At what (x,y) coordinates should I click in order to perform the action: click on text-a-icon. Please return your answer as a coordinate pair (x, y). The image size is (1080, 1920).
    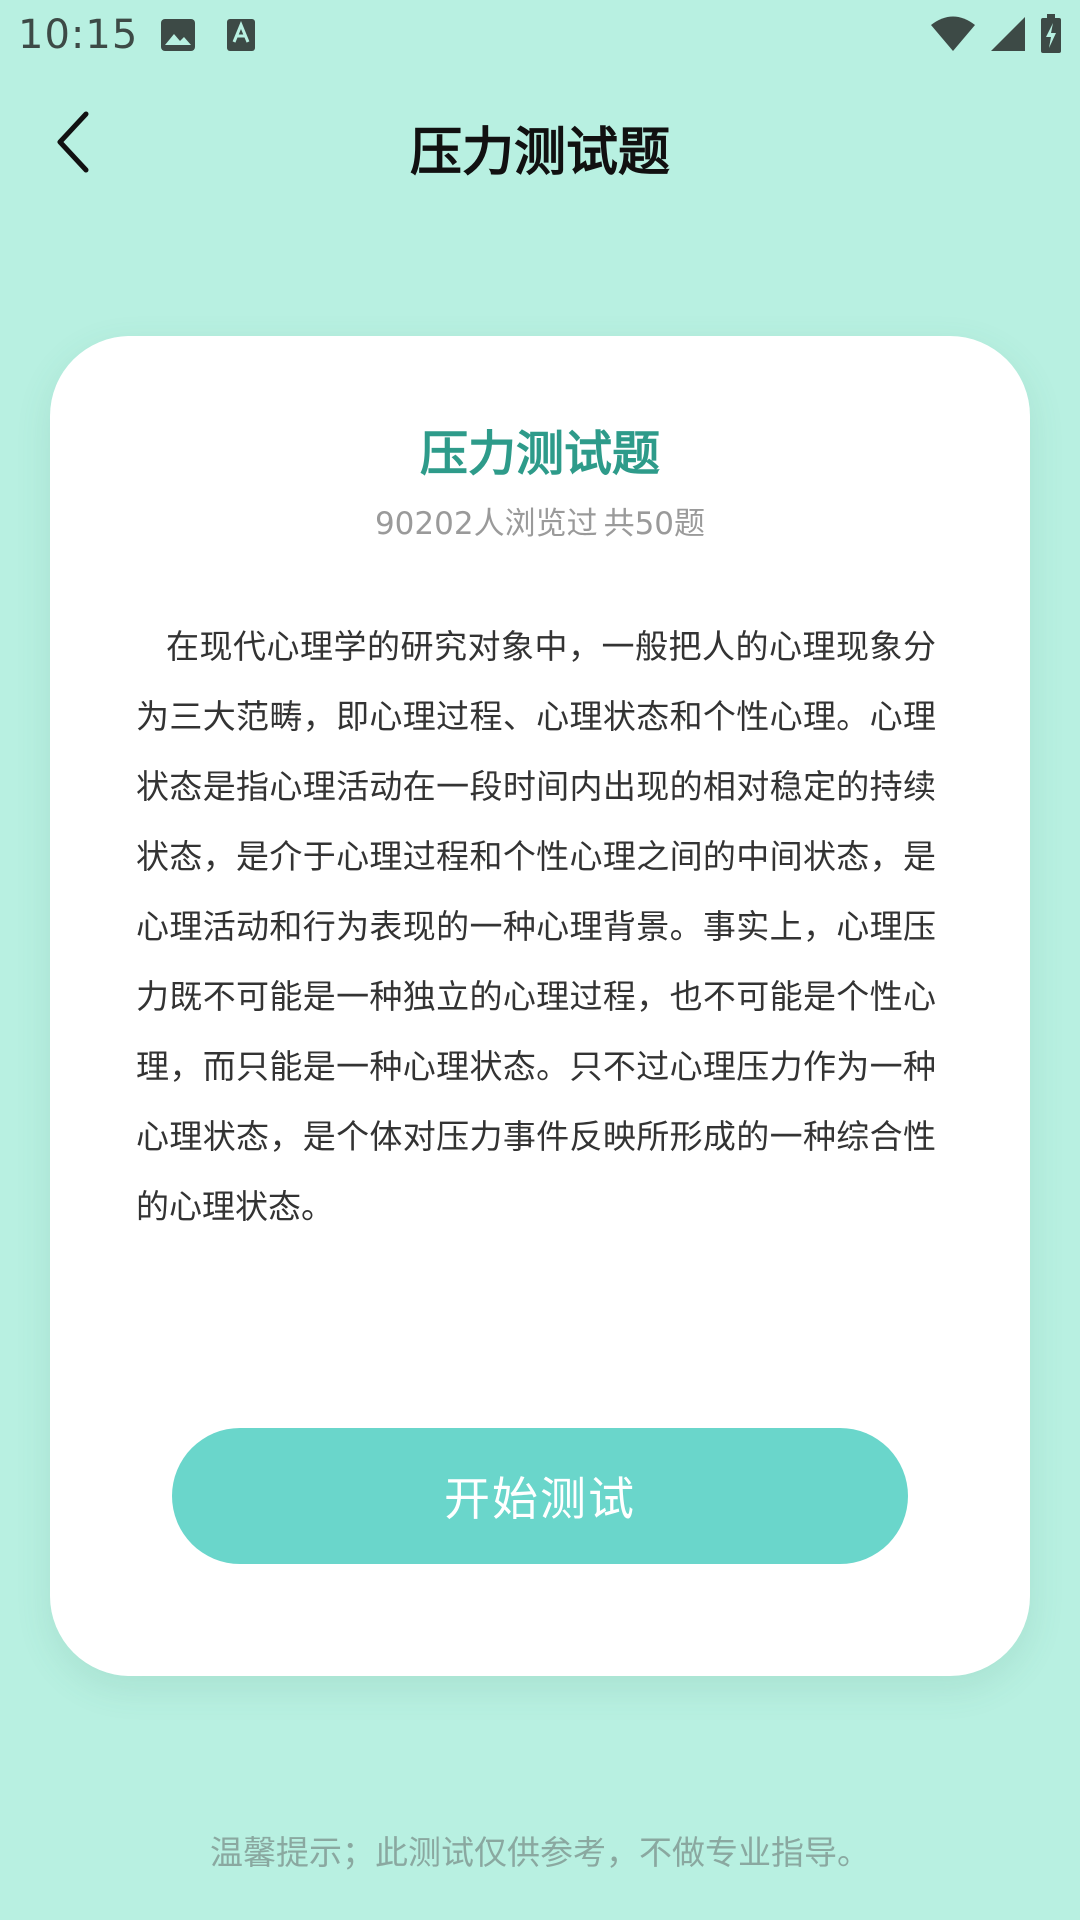
    Looking at the image, I should click on (241, 37).